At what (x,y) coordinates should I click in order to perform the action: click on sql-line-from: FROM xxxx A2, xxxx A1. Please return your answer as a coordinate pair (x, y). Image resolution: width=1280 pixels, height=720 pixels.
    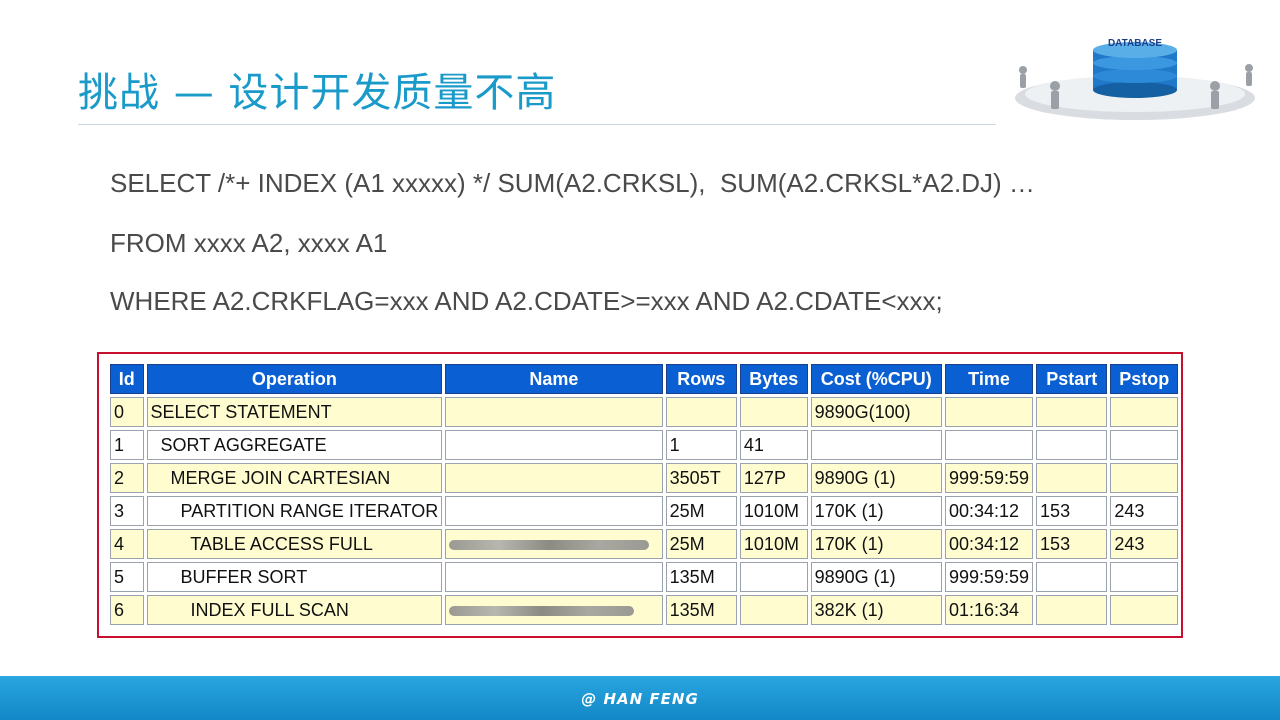
    Looking at the image, I should click on (249, 243).